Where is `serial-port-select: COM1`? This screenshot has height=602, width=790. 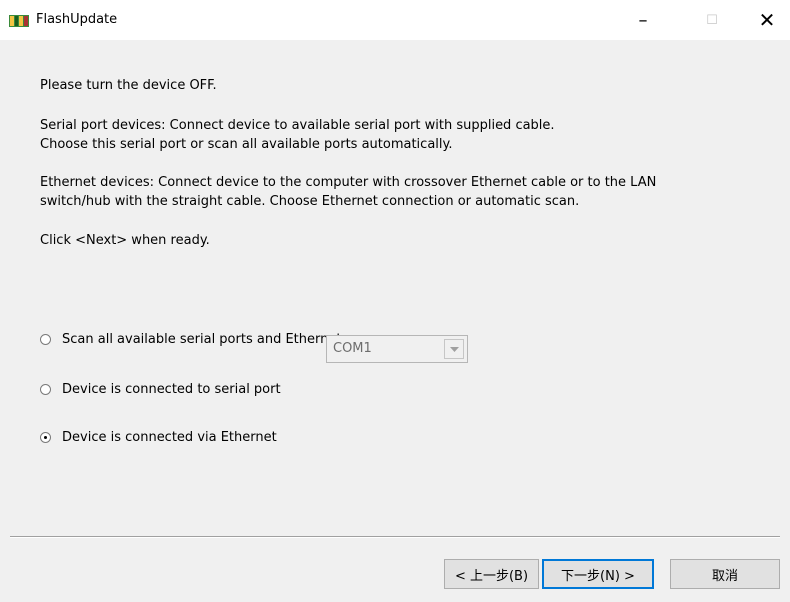
serial-port-select: COM1 is located at coordinates (397, 349).